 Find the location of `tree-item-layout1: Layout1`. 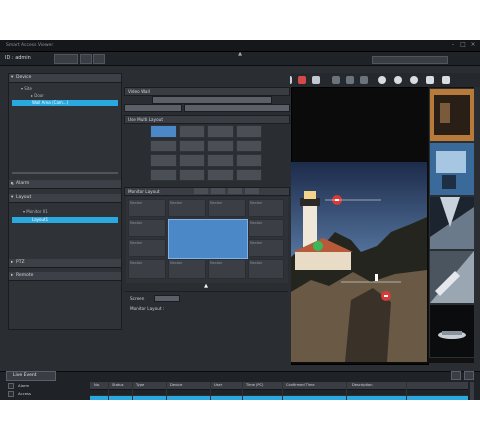

tree-item-layout1: Layout1 is located at coordinates (65, 220).